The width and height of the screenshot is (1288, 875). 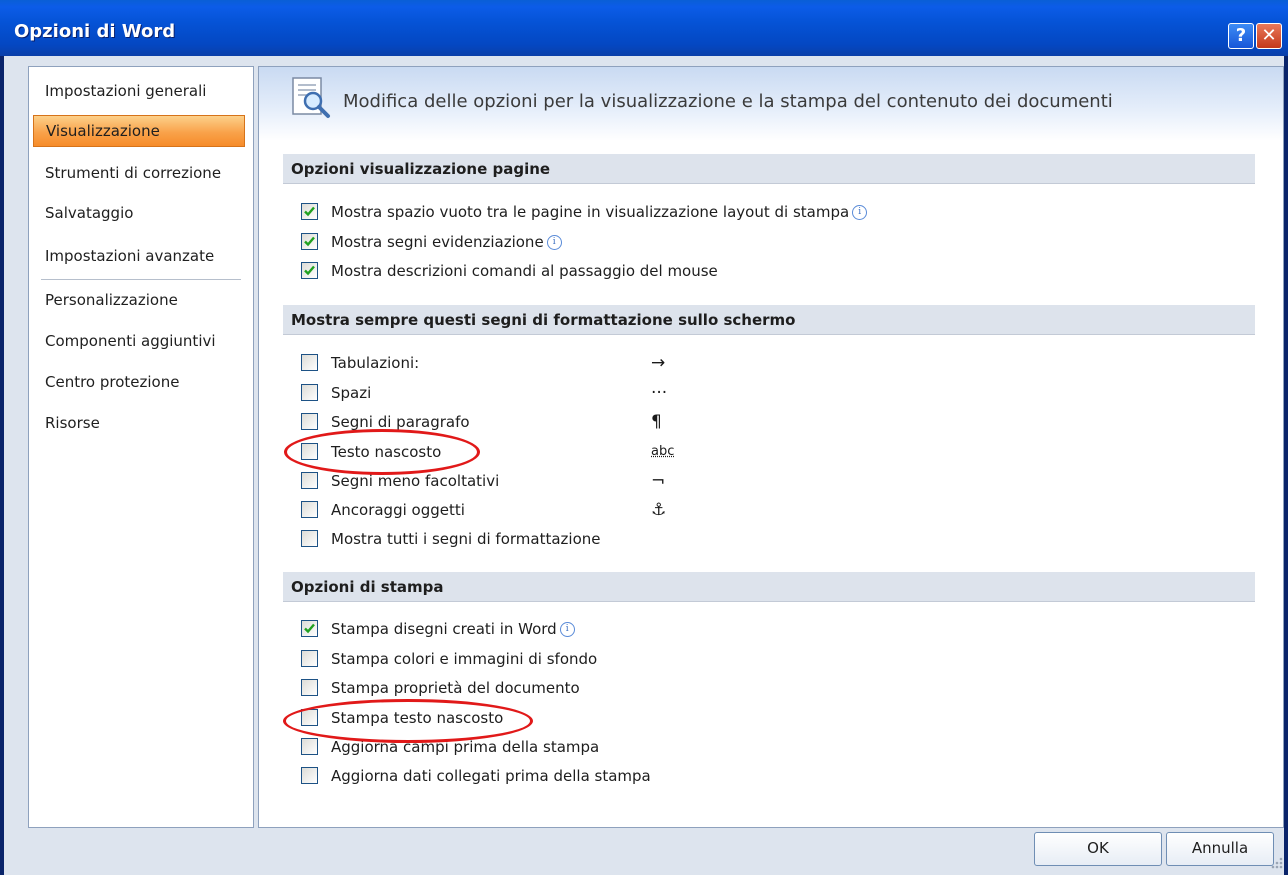 What do you see at coordinates (701, 394) in the screenshot?
I see `option-spazi: Spazi ···` at bounding box center [701, 394].